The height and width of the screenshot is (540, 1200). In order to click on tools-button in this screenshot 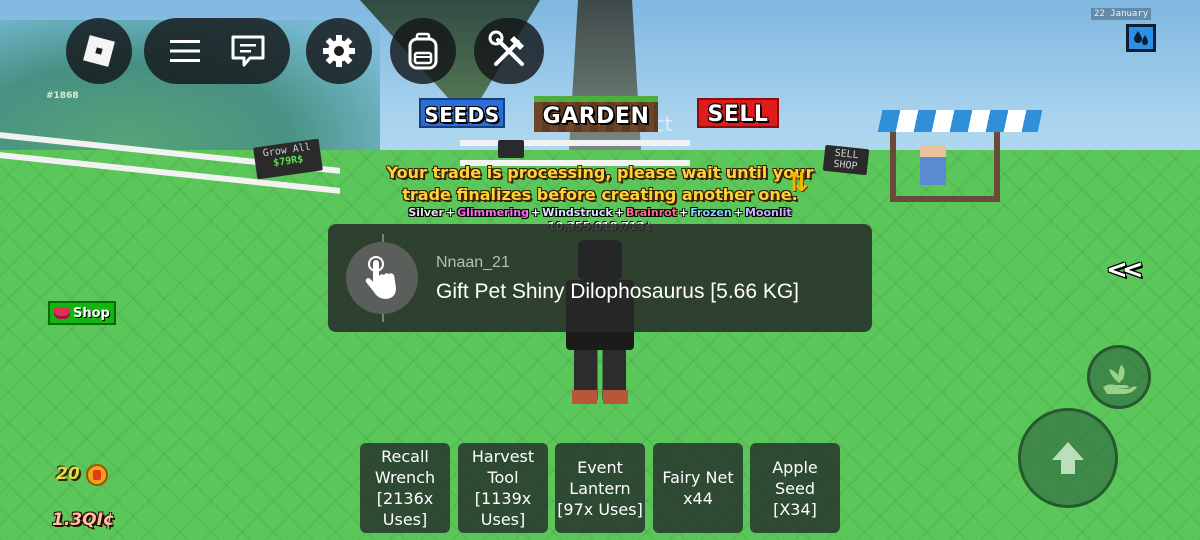, I will do `click(509, 51)`.